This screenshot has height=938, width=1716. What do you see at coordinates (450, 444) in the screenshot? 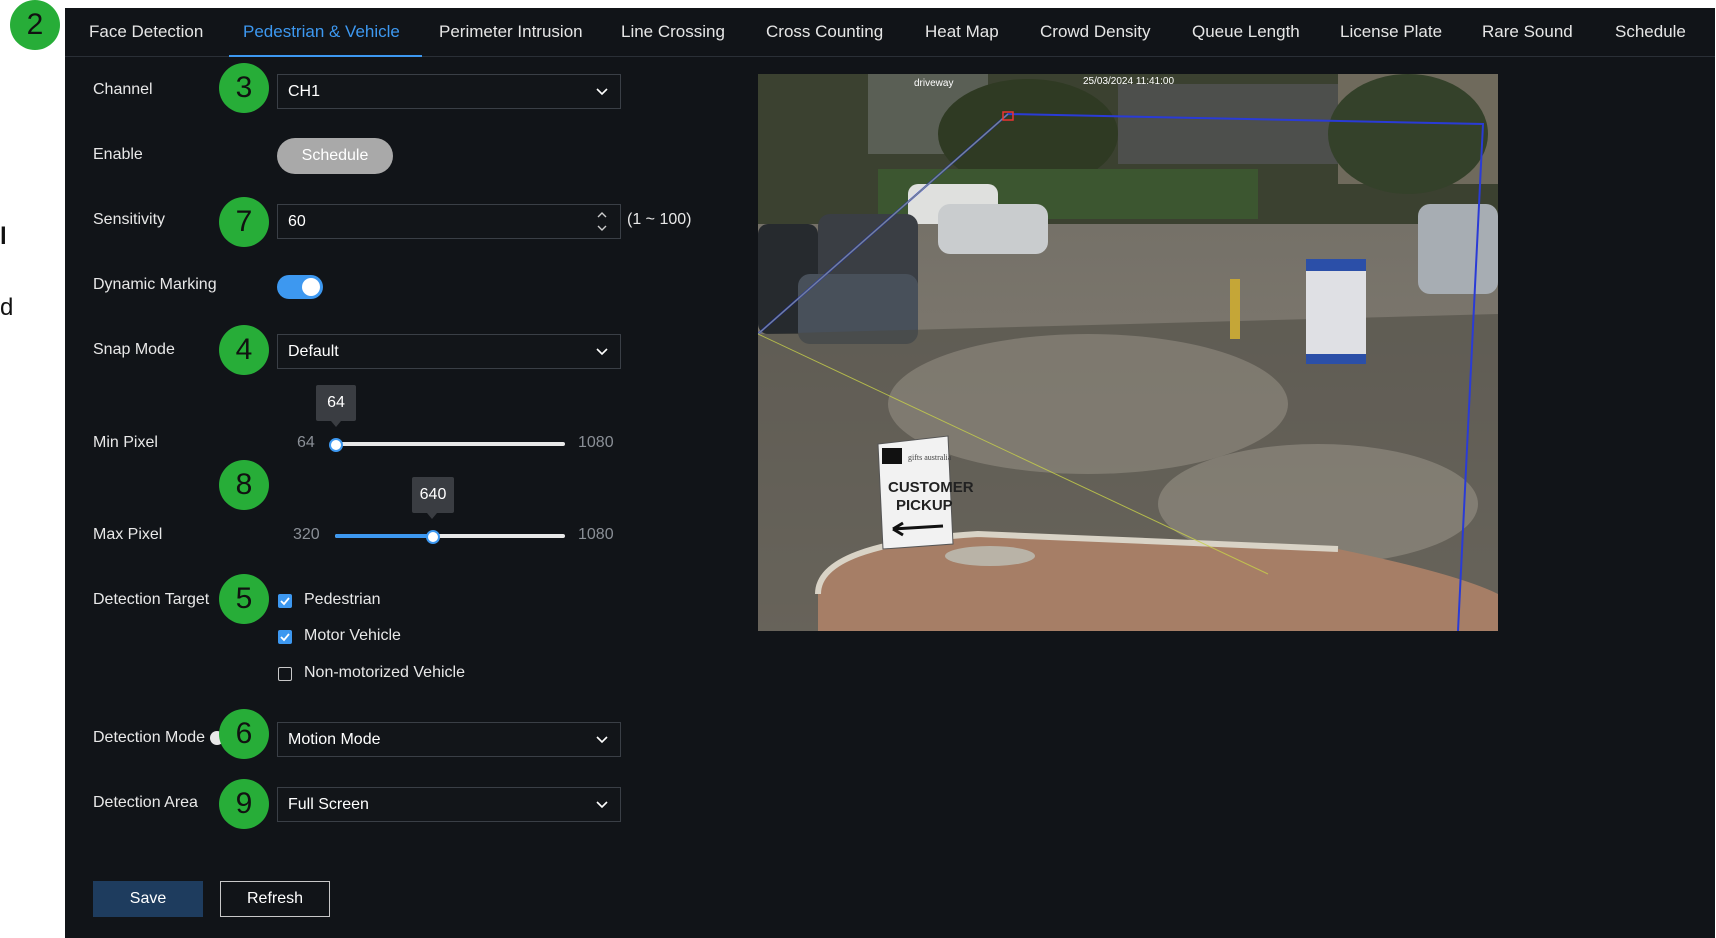
I see `min-pixel-track` at bounding box center [450, 444].